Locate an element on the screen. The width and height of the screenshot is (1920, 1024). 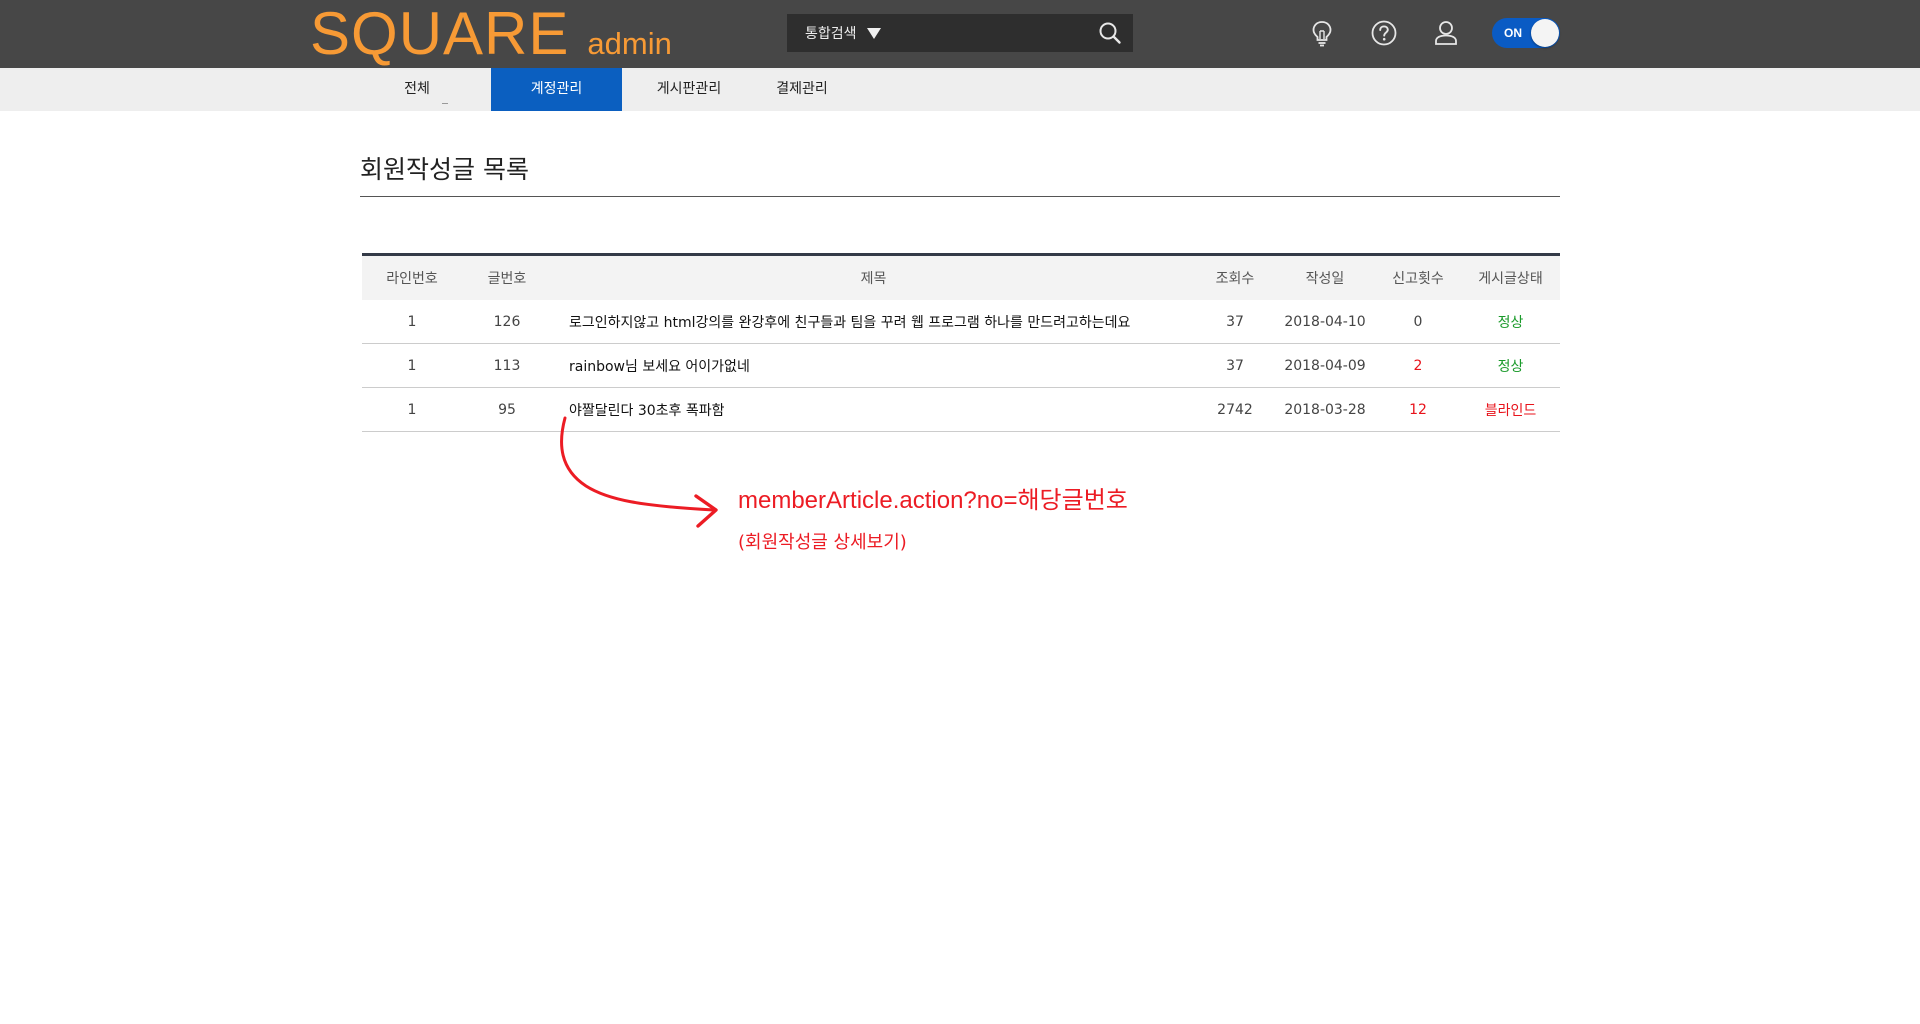
search-input is located at coordinates (983, 33).